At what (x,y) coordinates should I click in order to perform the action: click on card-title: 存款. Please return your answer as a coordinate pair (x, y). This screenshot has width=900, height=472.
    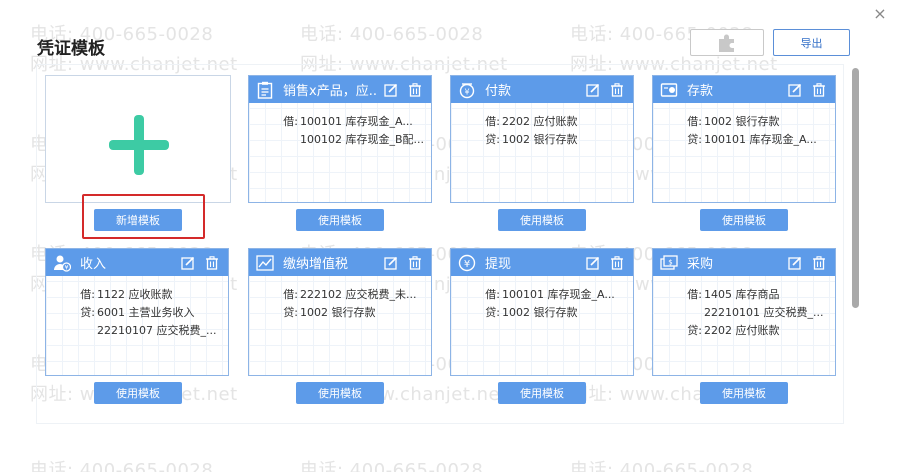
    Looking at the image, I should click on (700, 91).